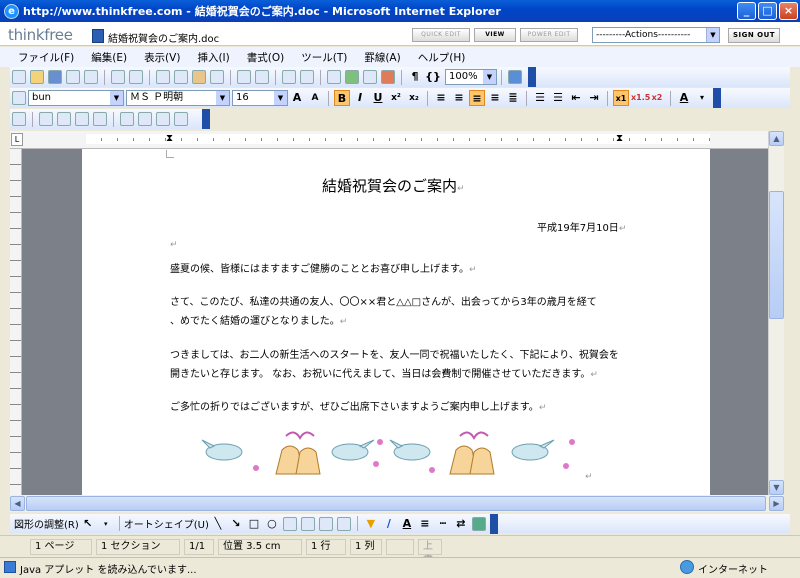 The height and width of the screenshot is (578, 800). Describe the element at coordinates (262, 77) in the screenshot. I see `redo-icon` at that location.